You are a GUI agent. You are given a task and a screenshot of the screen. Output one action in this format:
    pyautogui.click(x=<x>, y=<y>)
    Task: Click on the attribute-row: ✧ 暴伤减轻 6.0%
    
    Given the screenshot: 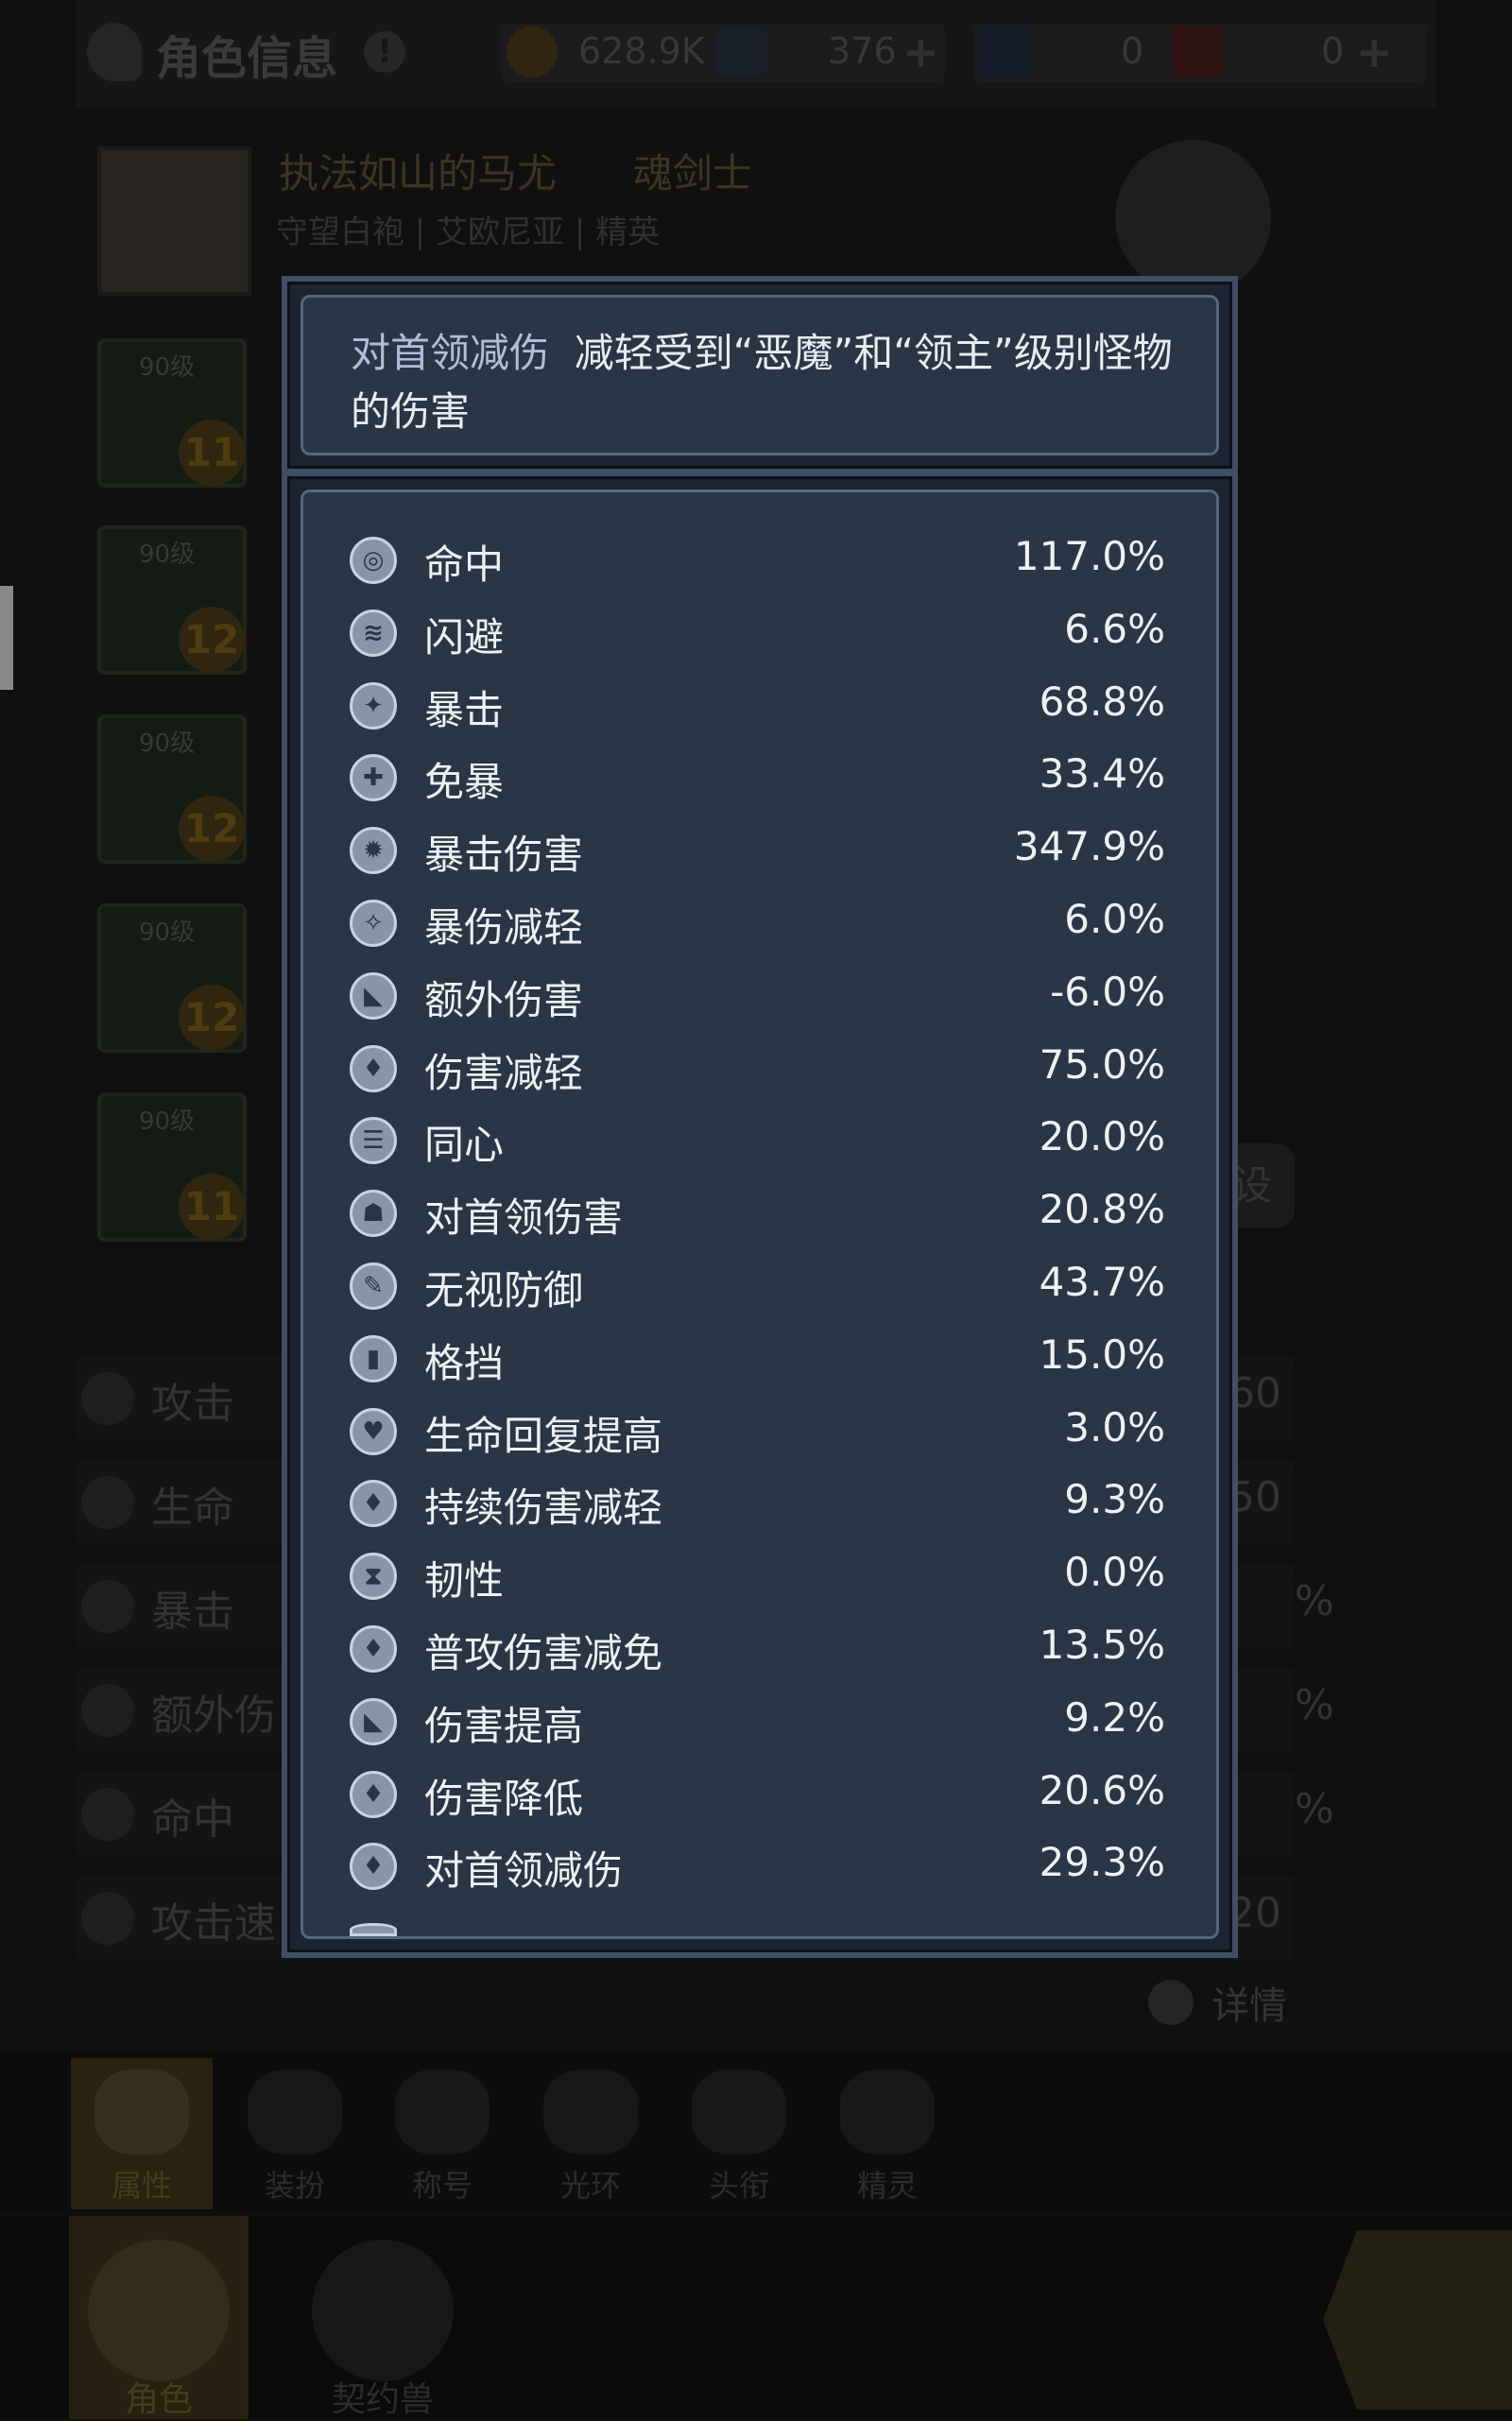 What is the action you would take?
    pyautogui.click(x=759, y=926)
    